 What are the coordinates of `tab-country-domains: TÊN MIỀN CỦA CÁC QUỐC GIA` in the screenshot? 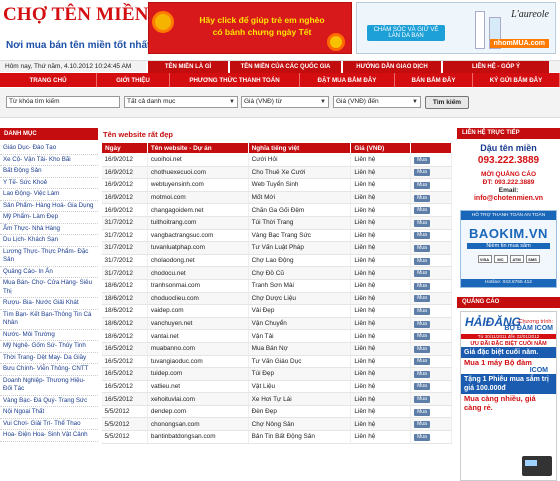 It's located at (284, 67).